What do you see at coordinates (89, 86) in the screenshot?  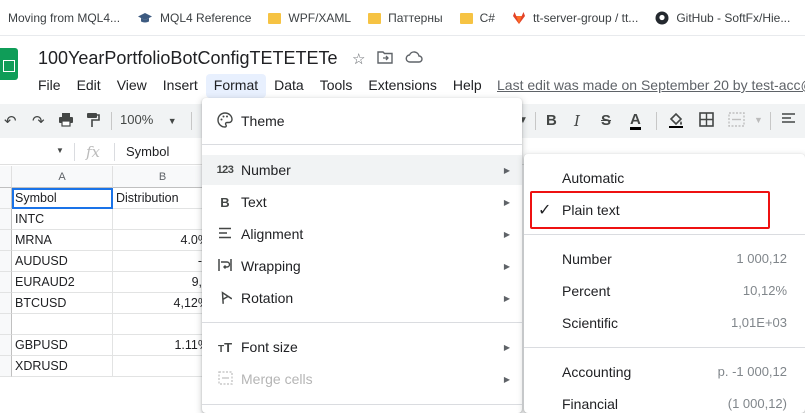 I see `menu-edit: Edit` at bounding box center [89, 86].